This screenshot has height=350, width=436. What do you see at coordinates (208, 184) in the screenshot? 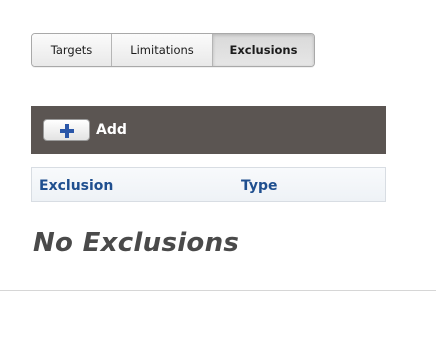
I see `exclusions-table-header: Exclusion Type` at bounding box center [208, 184].